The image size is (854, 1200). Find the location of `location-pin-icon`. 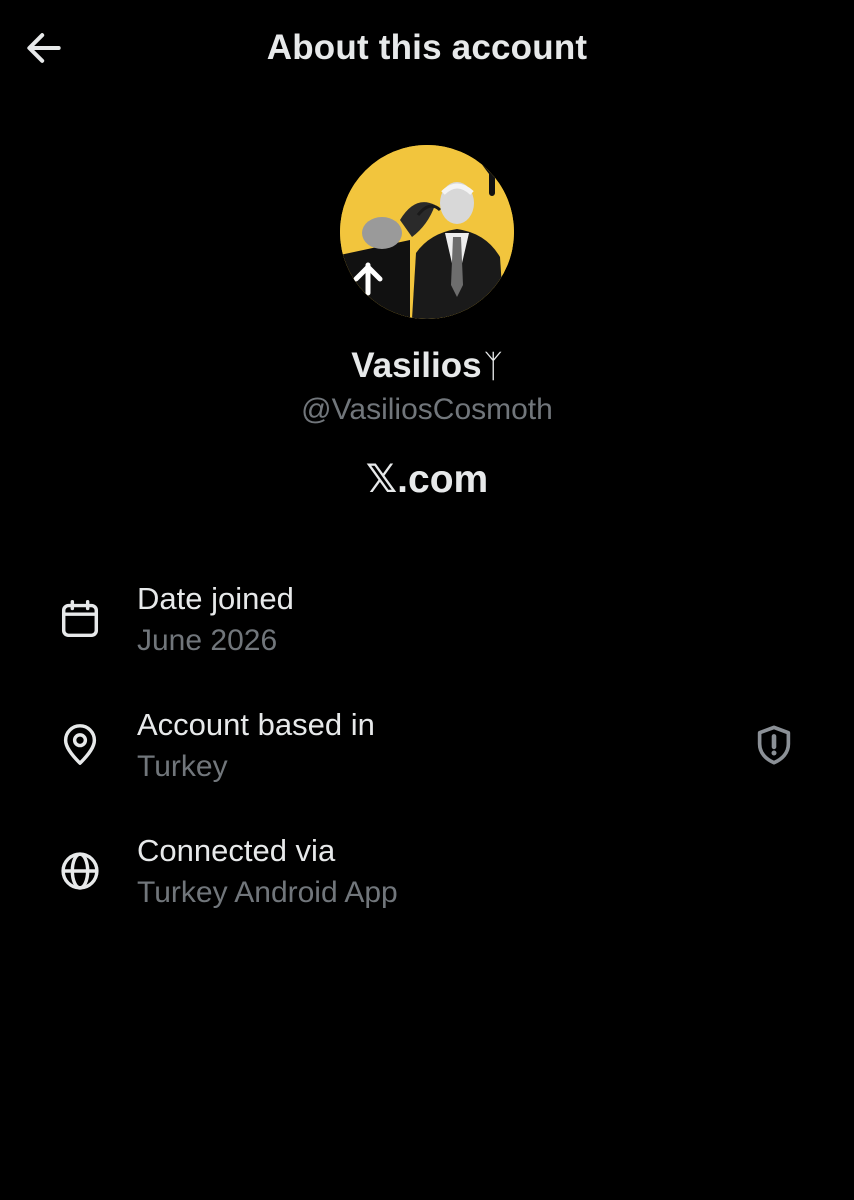

location-pin-icon is located at coordinates (80, 745).